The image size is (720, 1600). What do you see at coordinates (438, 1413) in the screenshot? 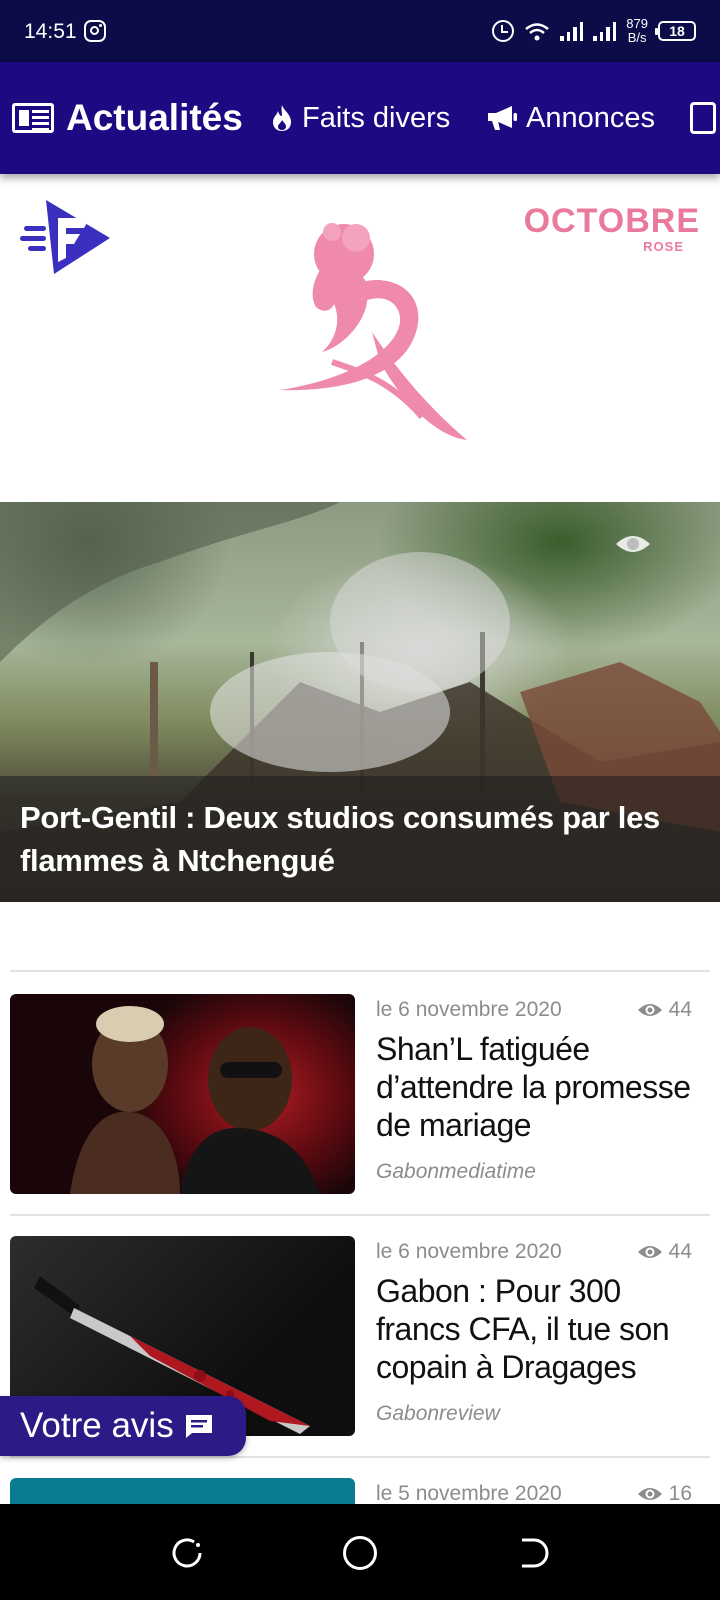
I see `news-source: Gabonreview` at bounding box center [438, 1413].